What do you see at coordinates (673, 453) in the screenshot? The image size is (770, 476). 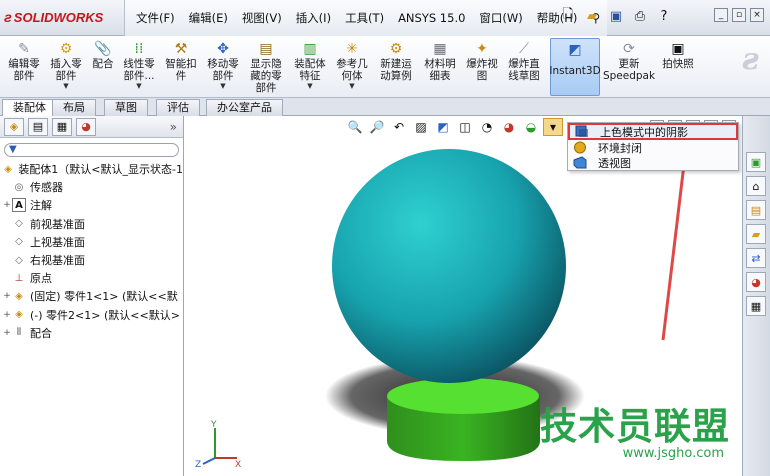 I see `watermark-url: www.jsgho.com` at bounding box center [673, 453].